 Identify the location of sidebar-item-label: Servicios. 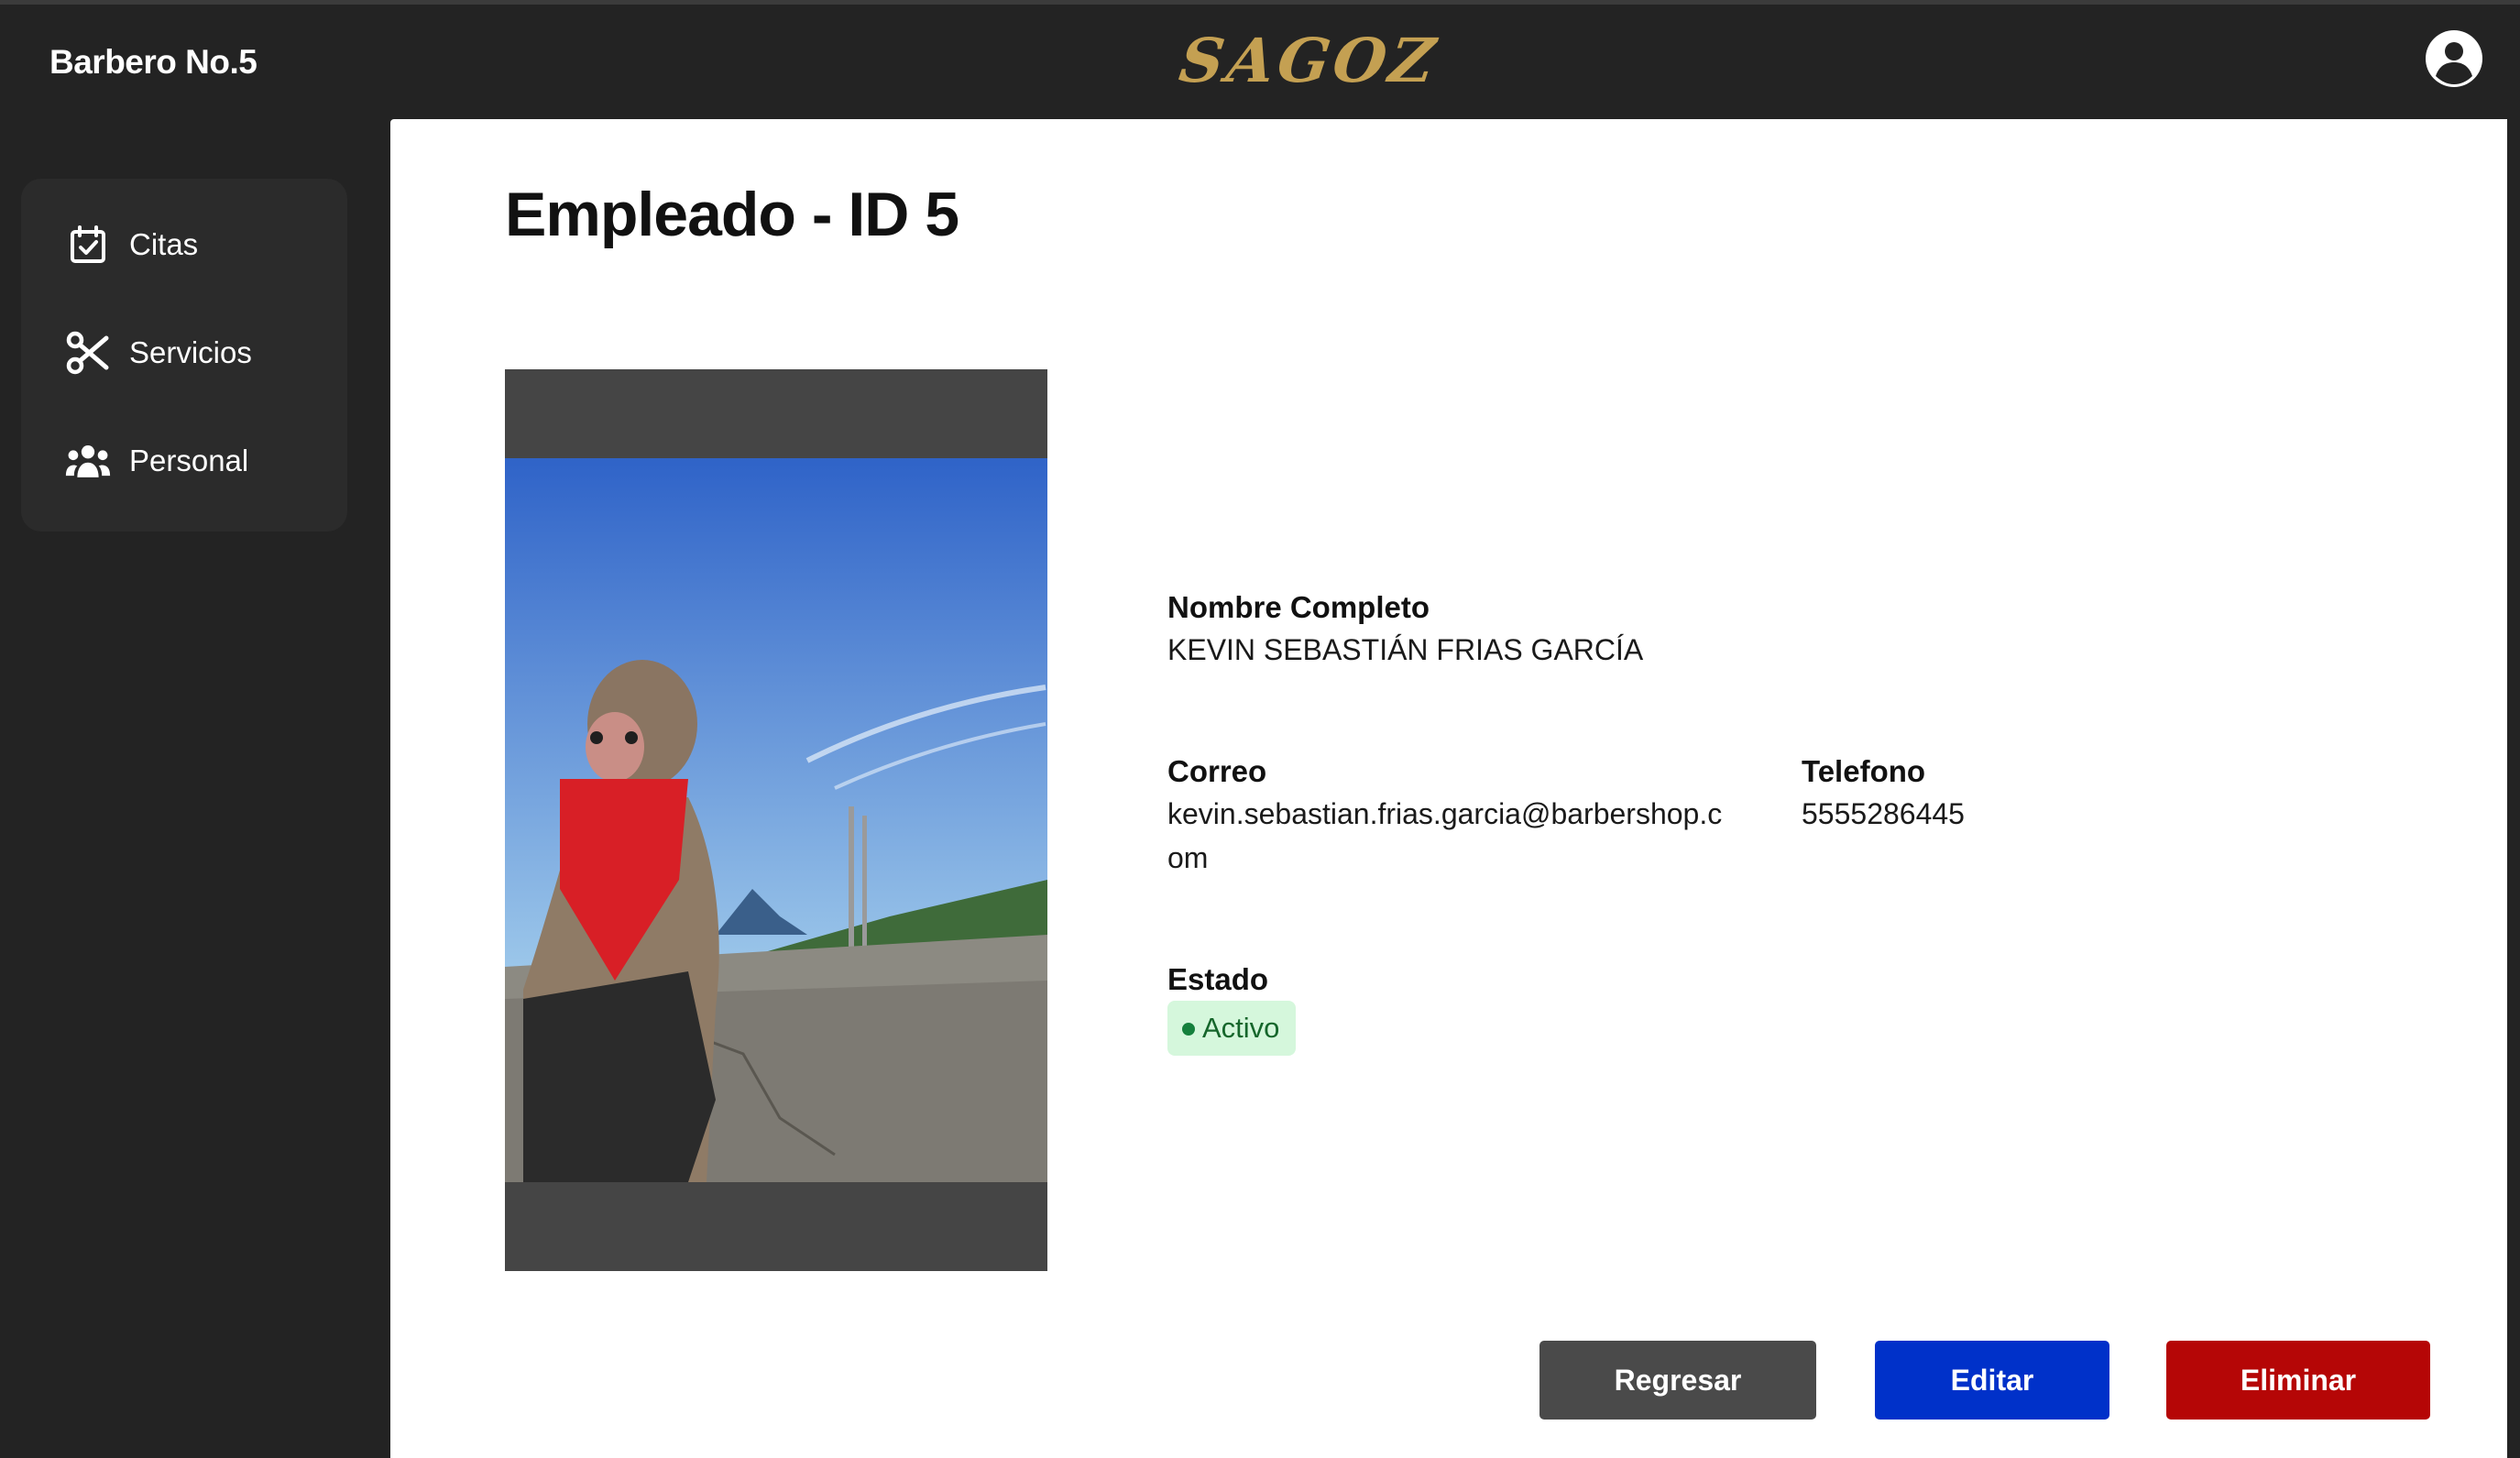
(190, 352).